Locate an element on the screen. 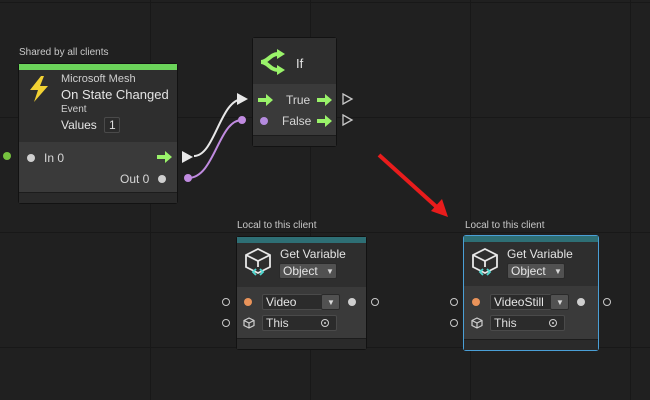 This screenshot has width=650, height=400. flow-out-connector-icon is located at coordinates (188, 157).